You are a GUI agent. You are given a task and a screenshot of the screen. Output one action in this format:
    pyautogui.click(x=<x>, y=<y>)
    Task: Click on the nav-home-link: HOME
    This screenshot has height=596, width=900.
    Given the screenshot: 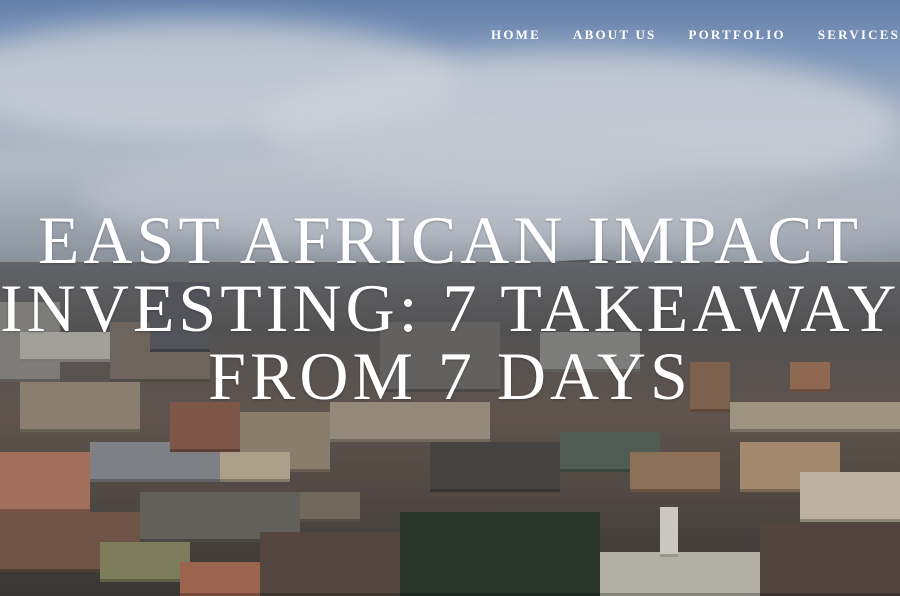 What is the action you would take?
    pyautogui.click(x=516, y=35)
    